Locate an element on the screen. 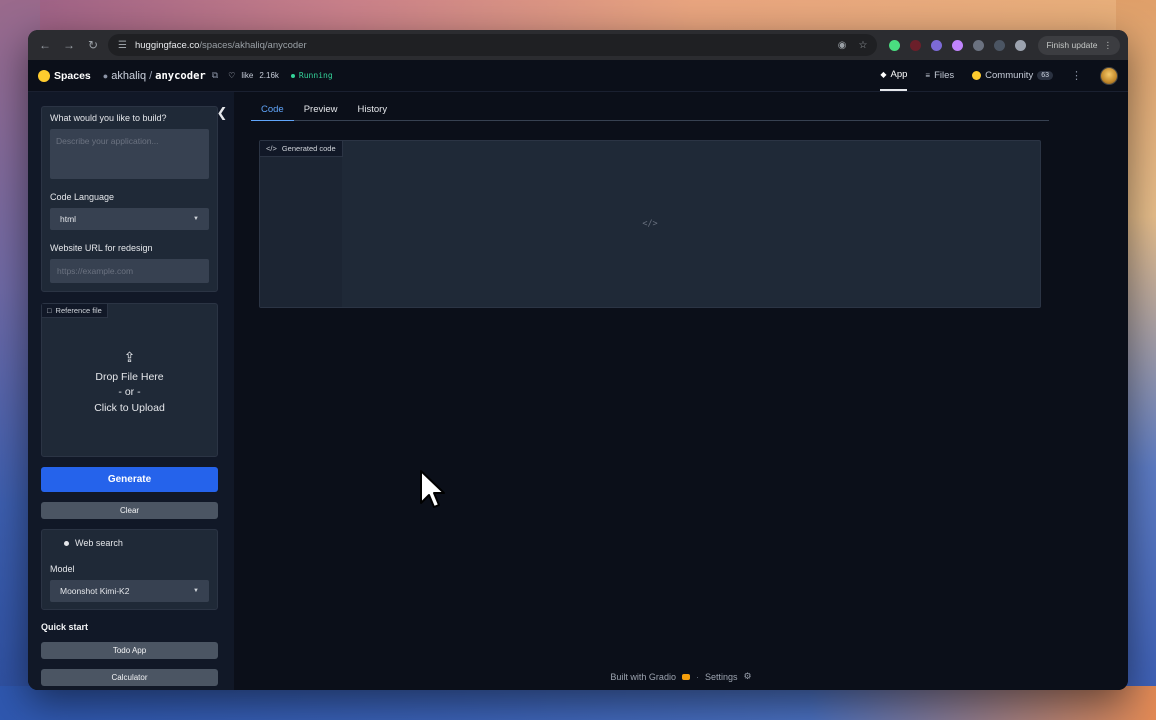 This screenshot has width=1156, height=720. puzzle-icon is located at coordinates (979, 45).